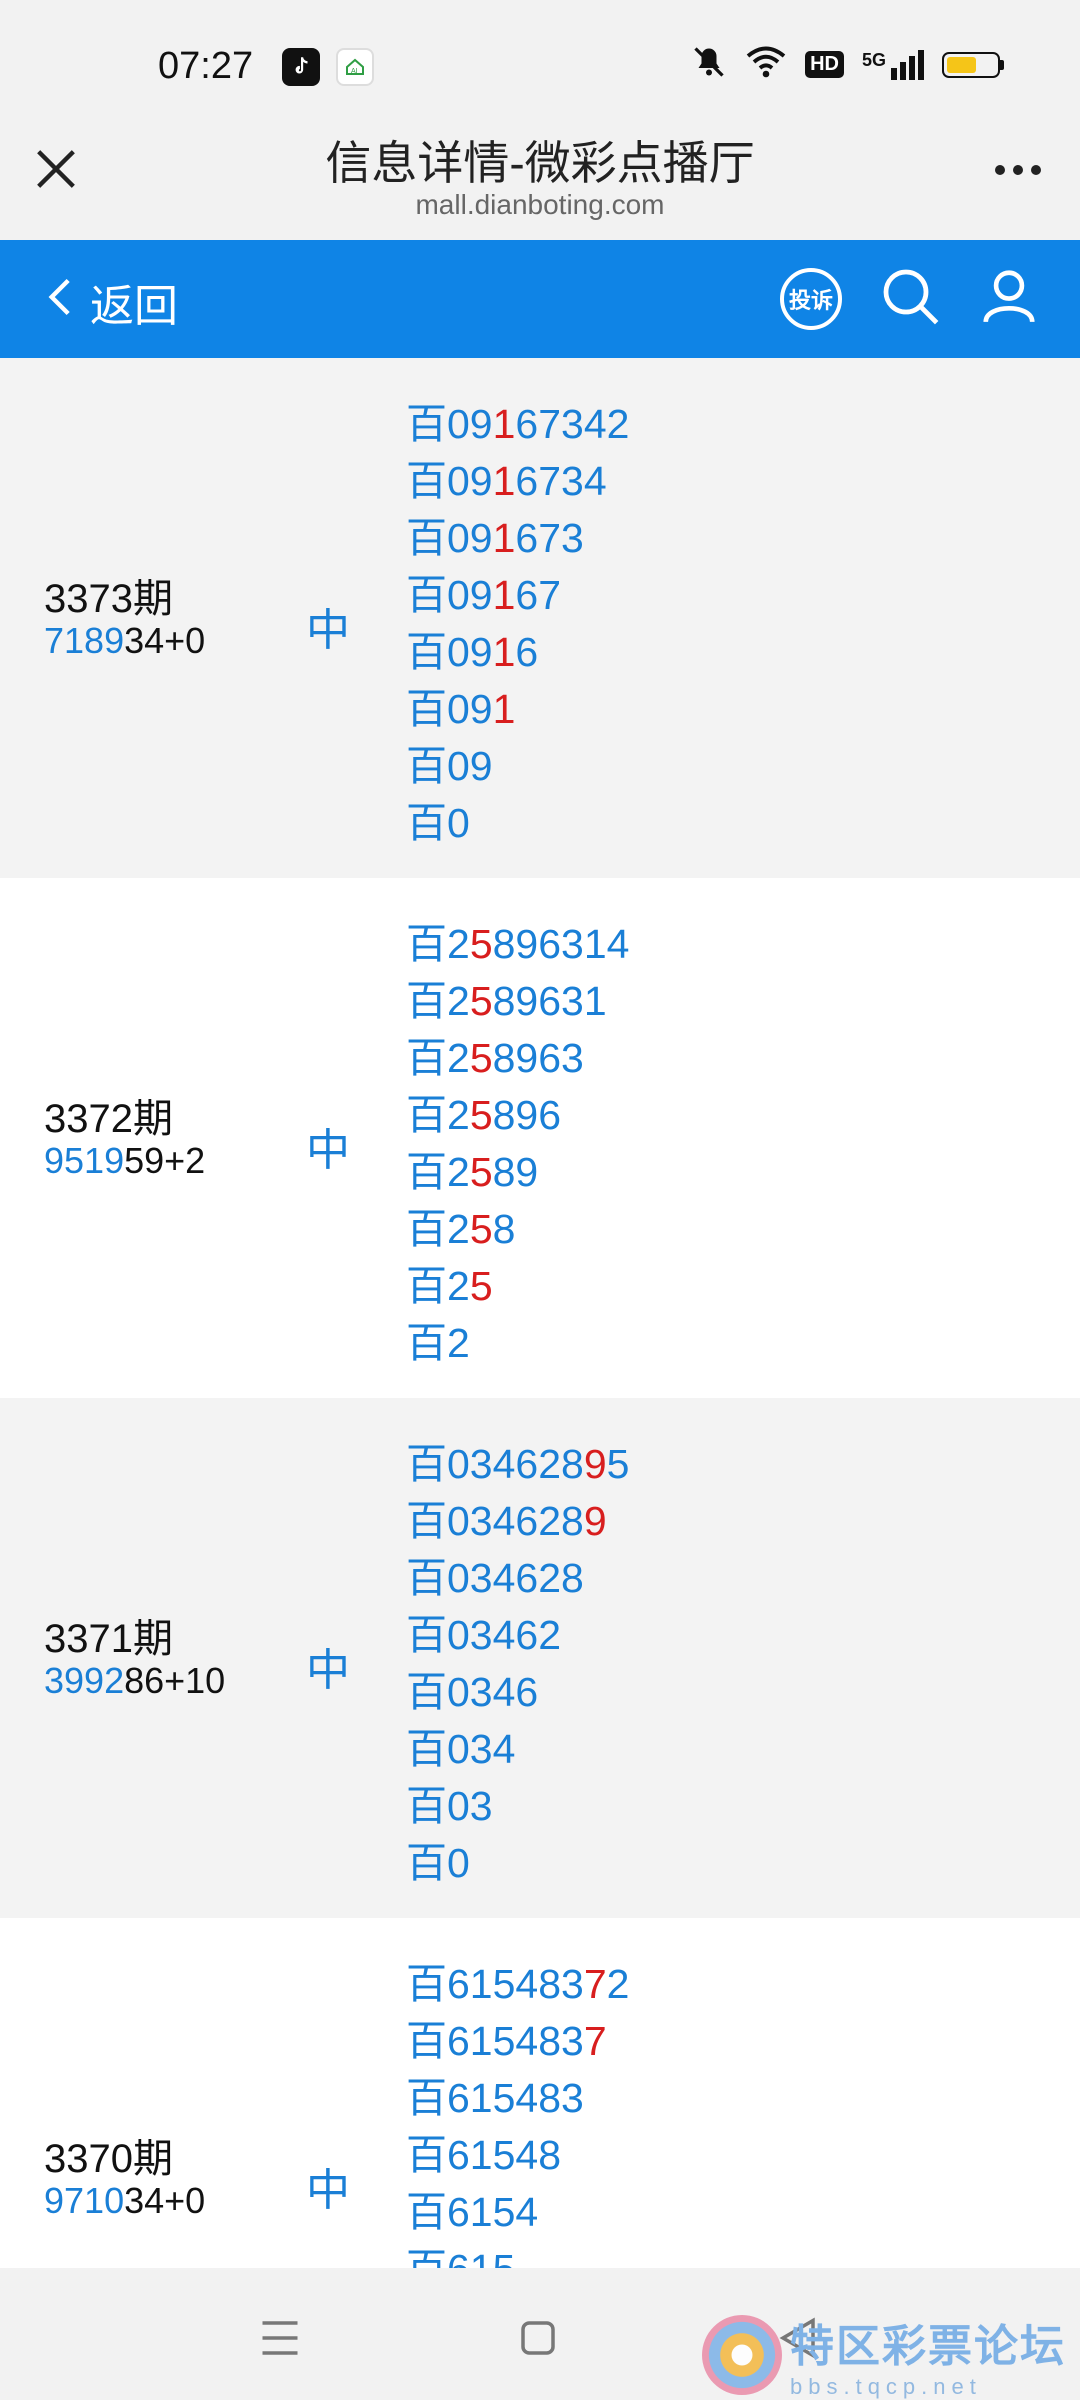  Describe the element at coordinates (461, 1749) in the screenshot. I see `prediction-line: 百034` at that location.